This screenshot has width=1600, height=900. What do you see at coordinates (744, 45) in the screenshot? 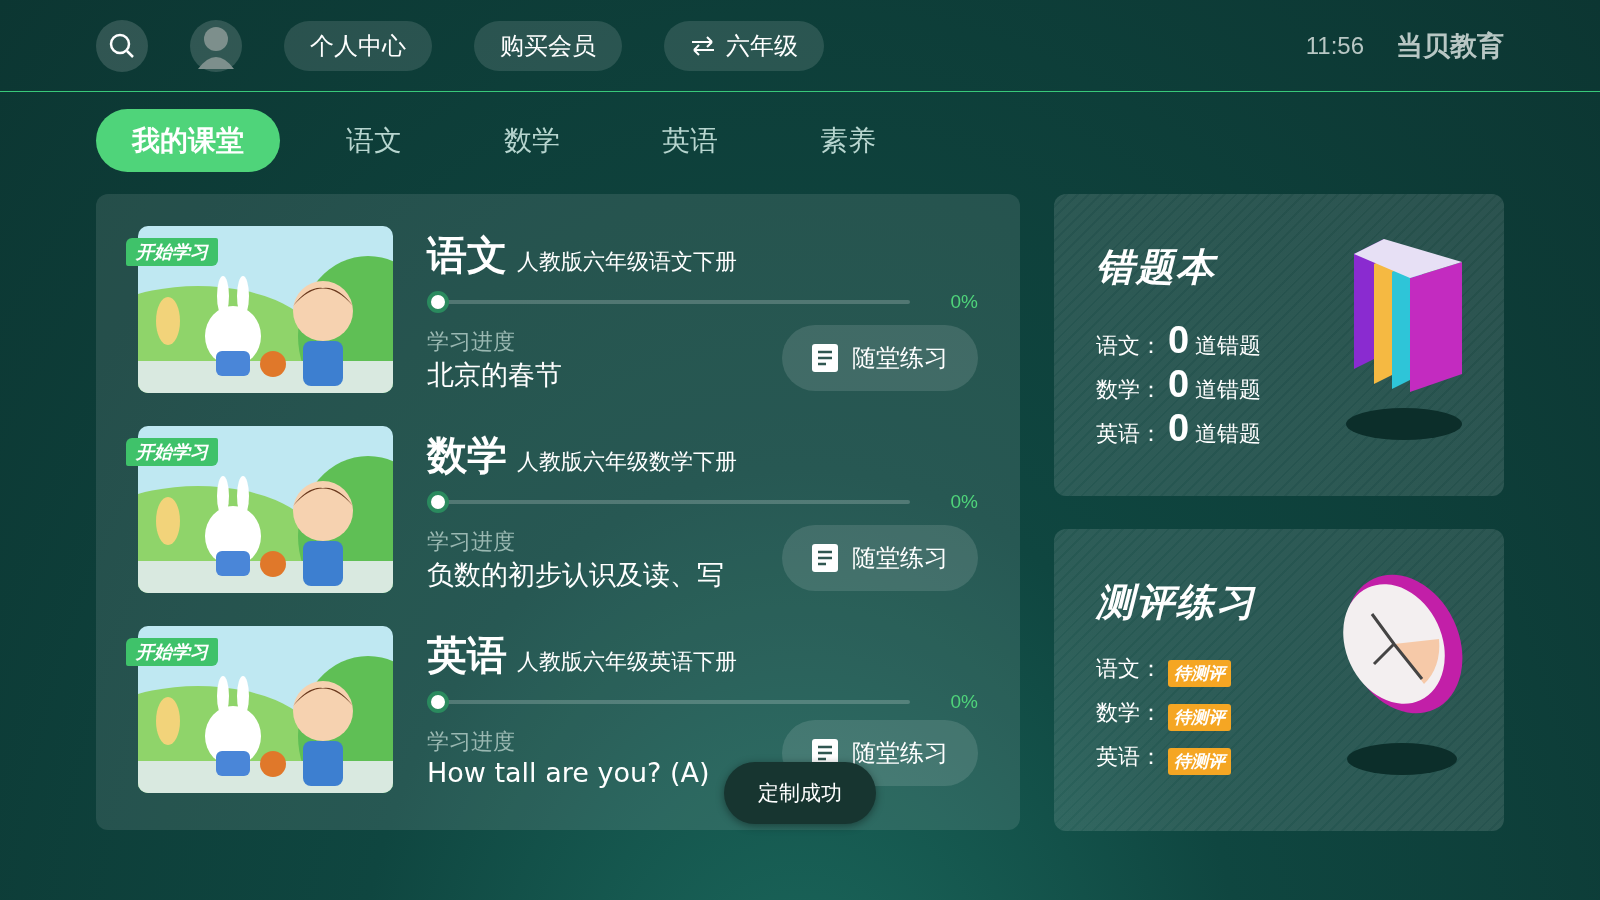
I see `grade-switch-button: 六年级` at bounding box center [744, 45].